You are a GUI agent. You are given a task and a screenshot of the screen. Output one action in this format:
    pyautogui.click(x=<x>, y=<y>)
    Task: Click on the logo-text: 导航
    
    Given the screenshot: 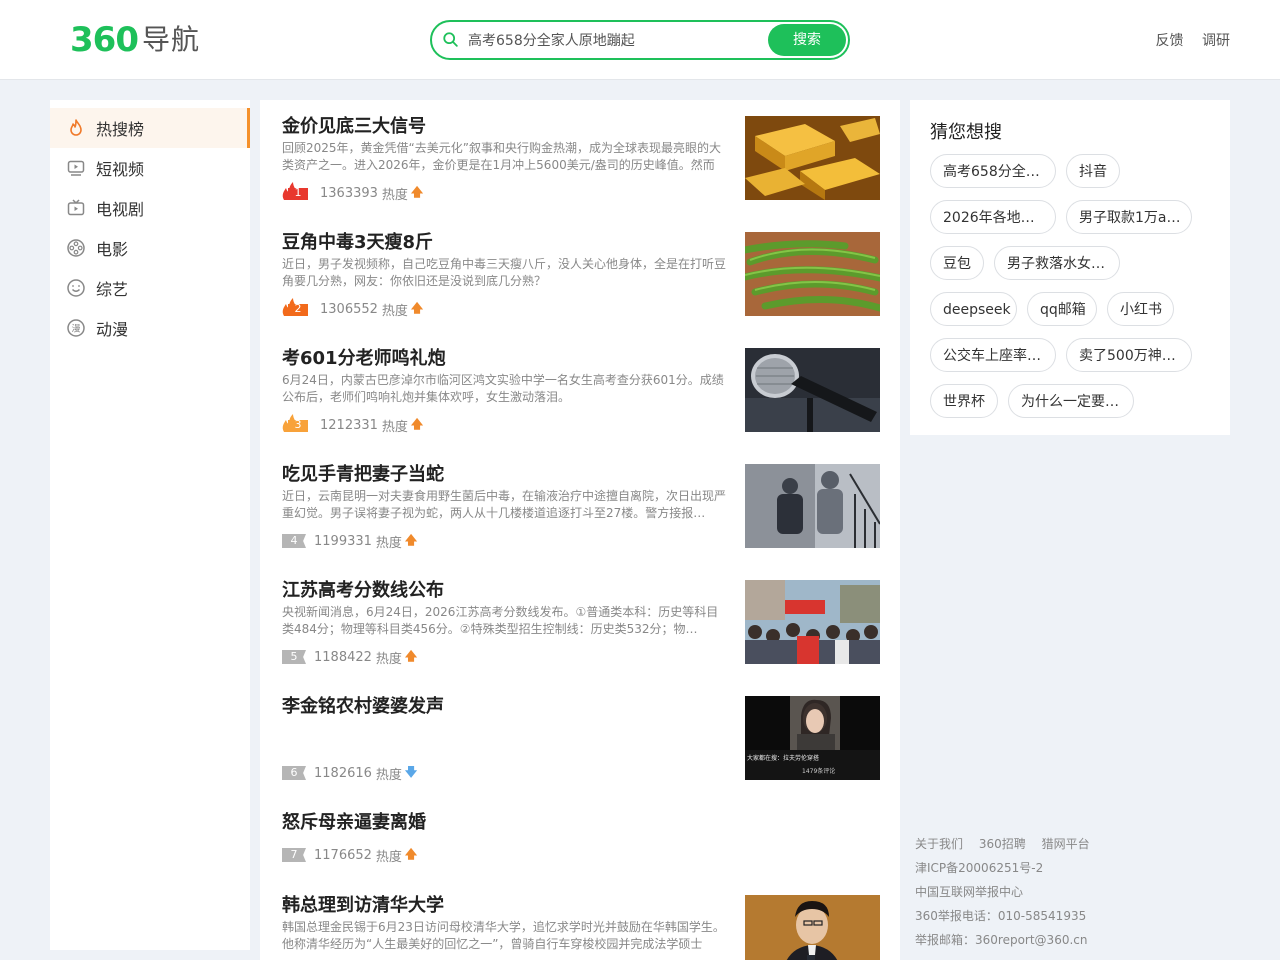 What is the action you would take?
    pyautogui.click(x=170, y=39)
    